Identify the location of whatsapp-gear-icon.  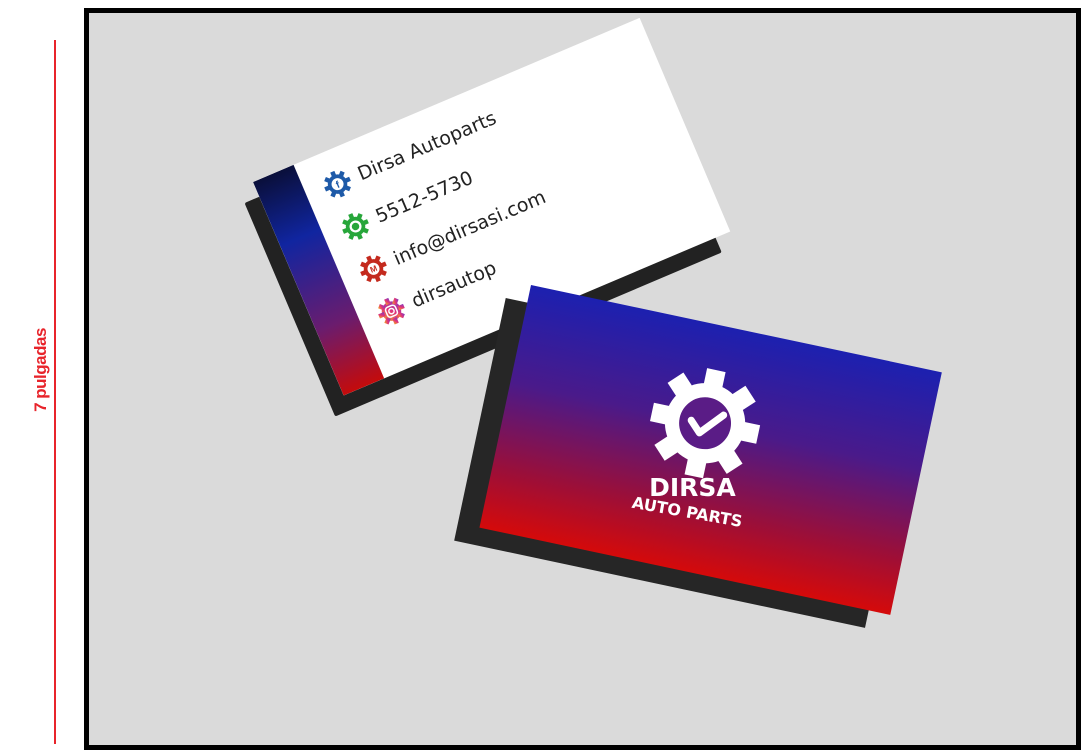
(355, 226).